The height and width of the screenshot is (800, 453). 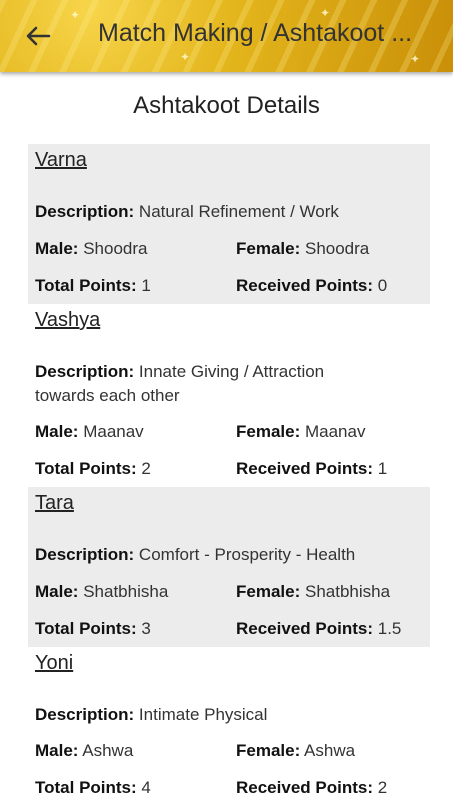 I want to click on male-row: Male: Maanav, so click(x=89, y=432).